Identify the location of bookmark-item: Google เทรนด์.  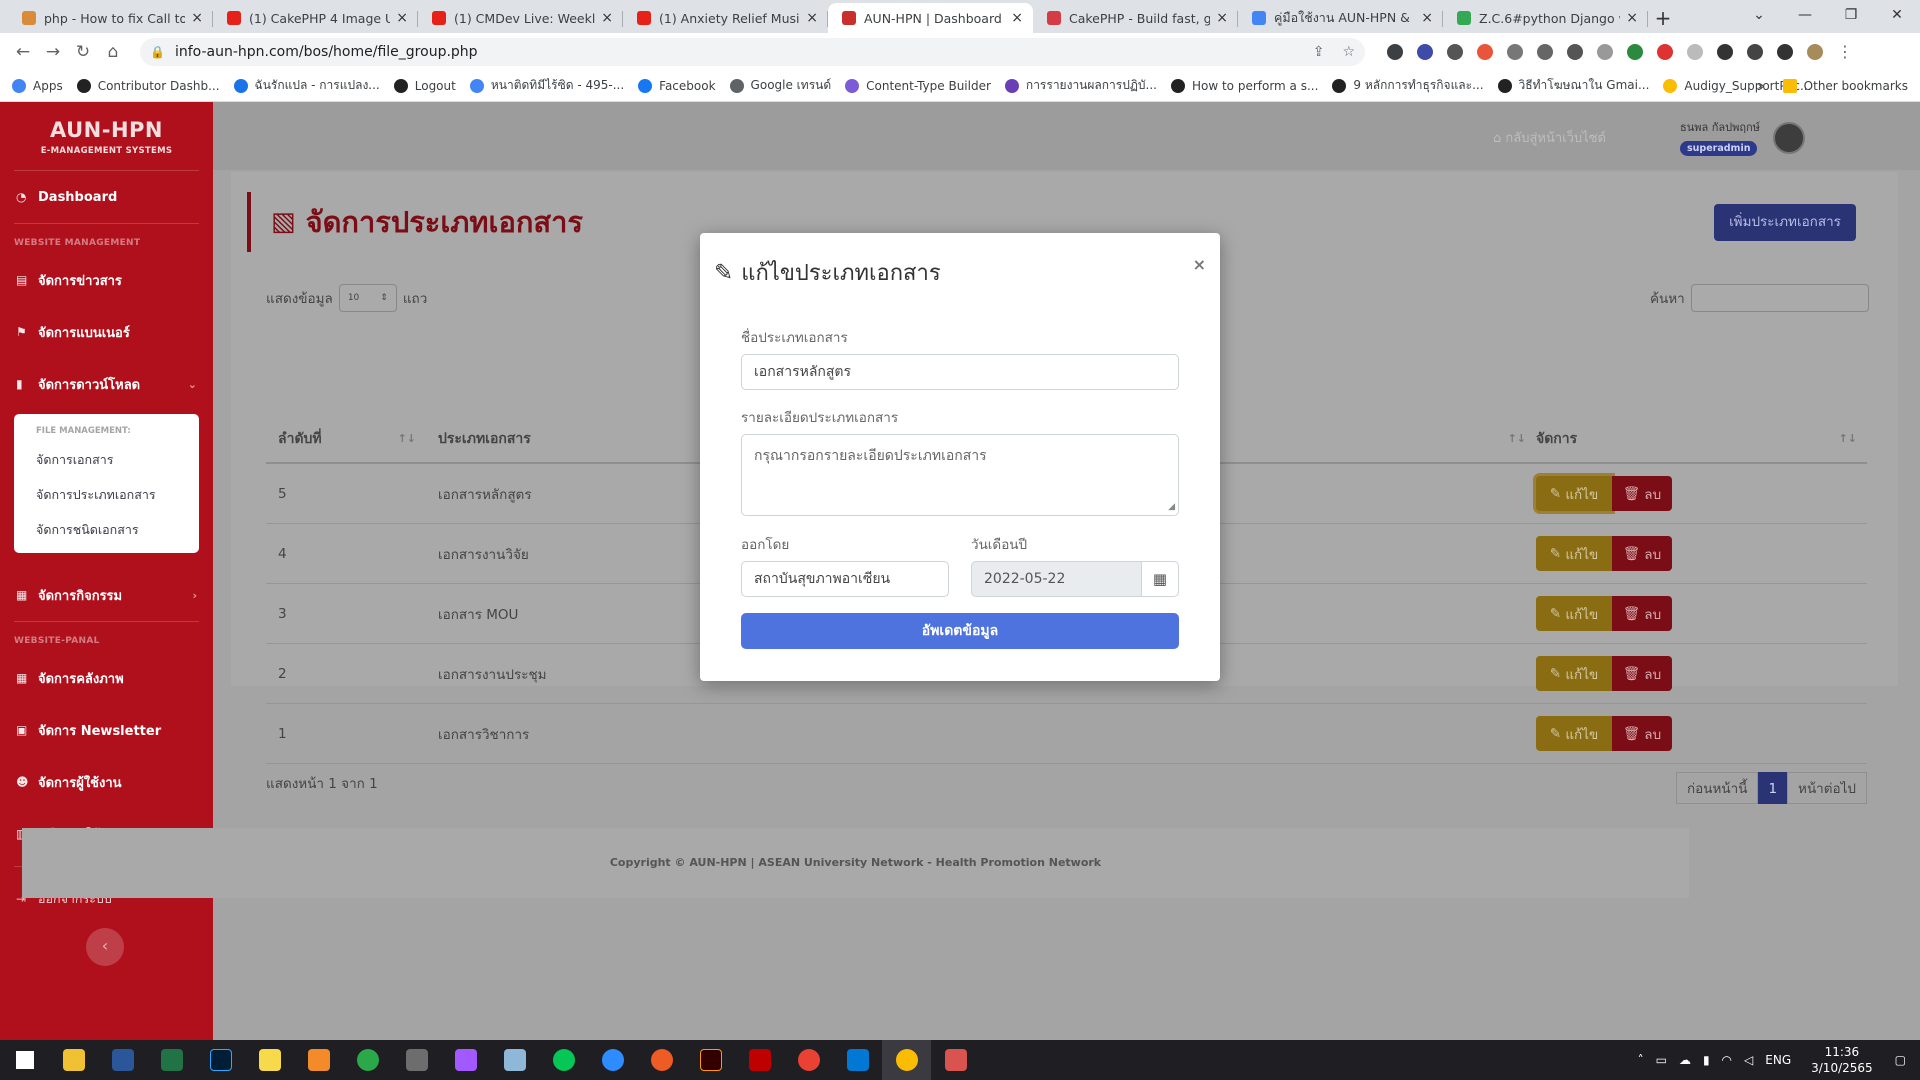
(780, 85).